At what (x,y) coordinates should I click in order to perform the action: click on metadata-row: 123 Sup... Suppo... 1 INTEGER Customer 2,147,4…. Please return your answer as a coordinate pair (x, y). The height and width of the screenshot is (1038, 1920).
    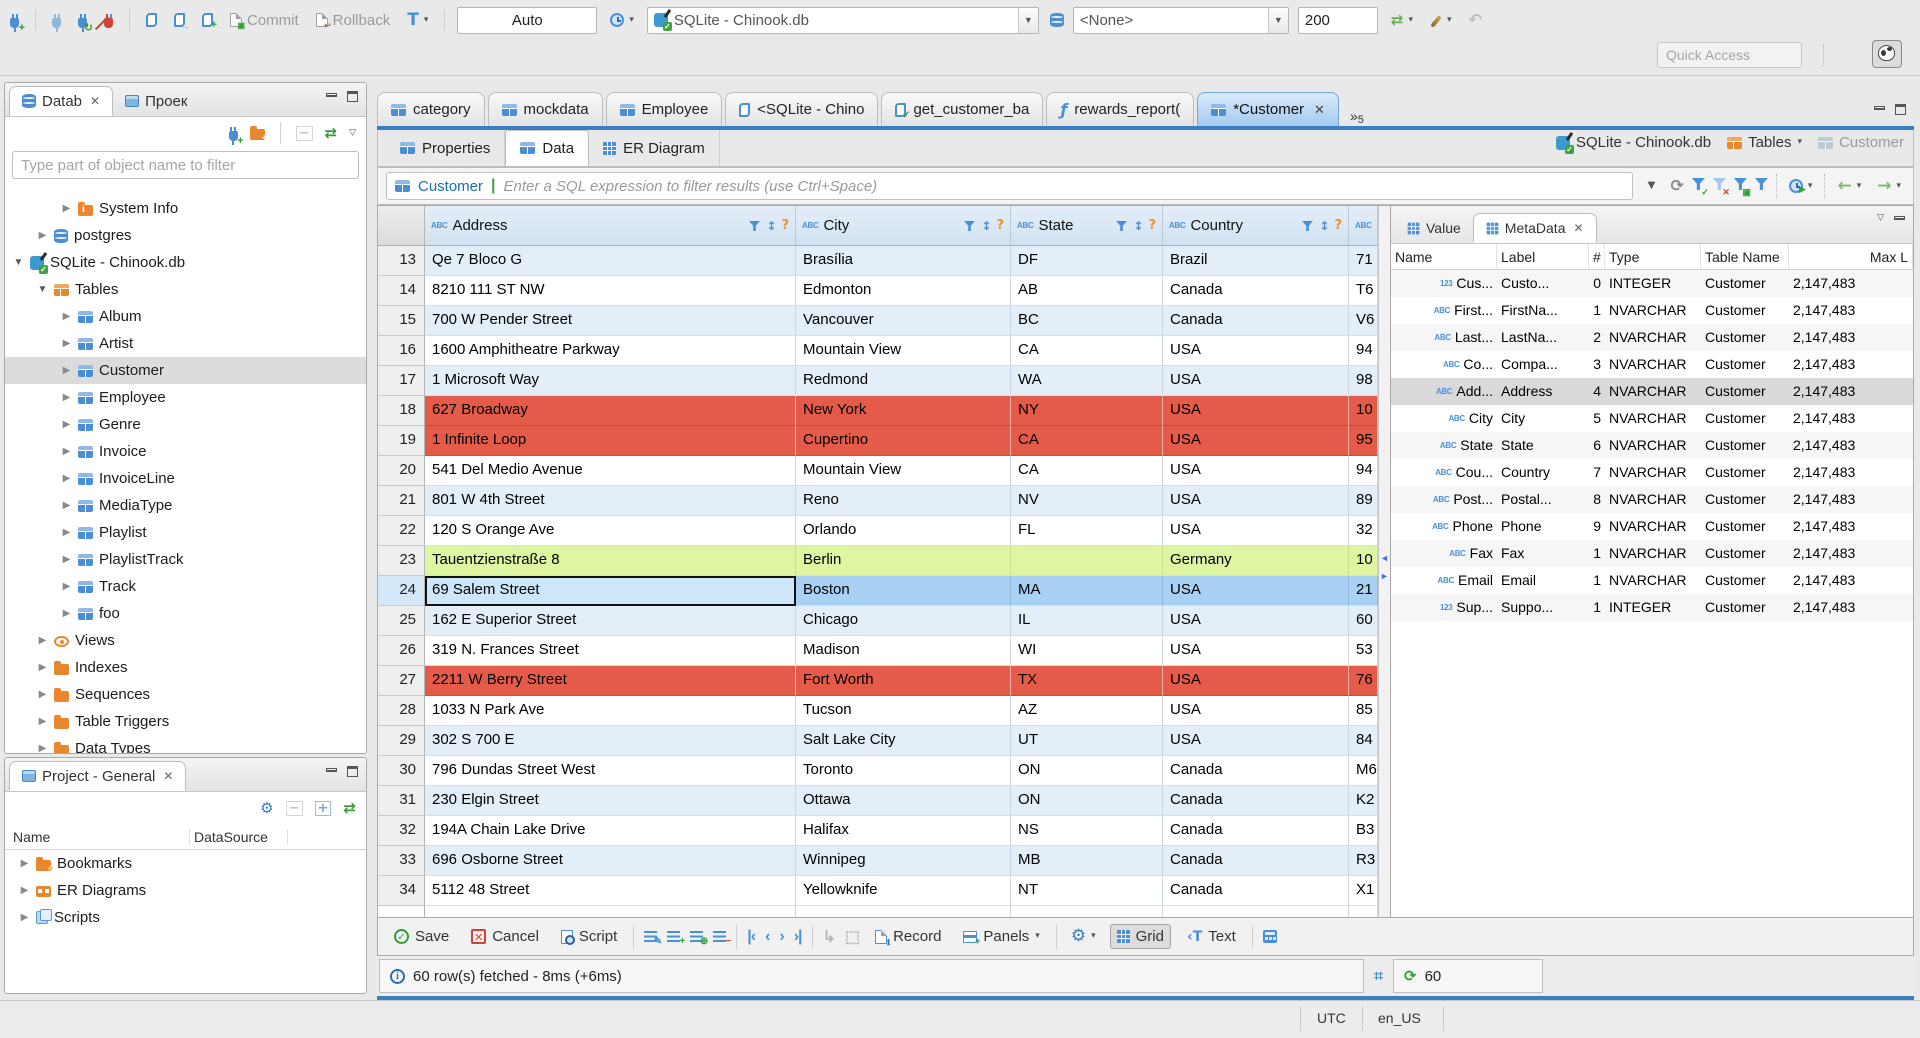
    Looking at the image, I should click on (1652, 607).